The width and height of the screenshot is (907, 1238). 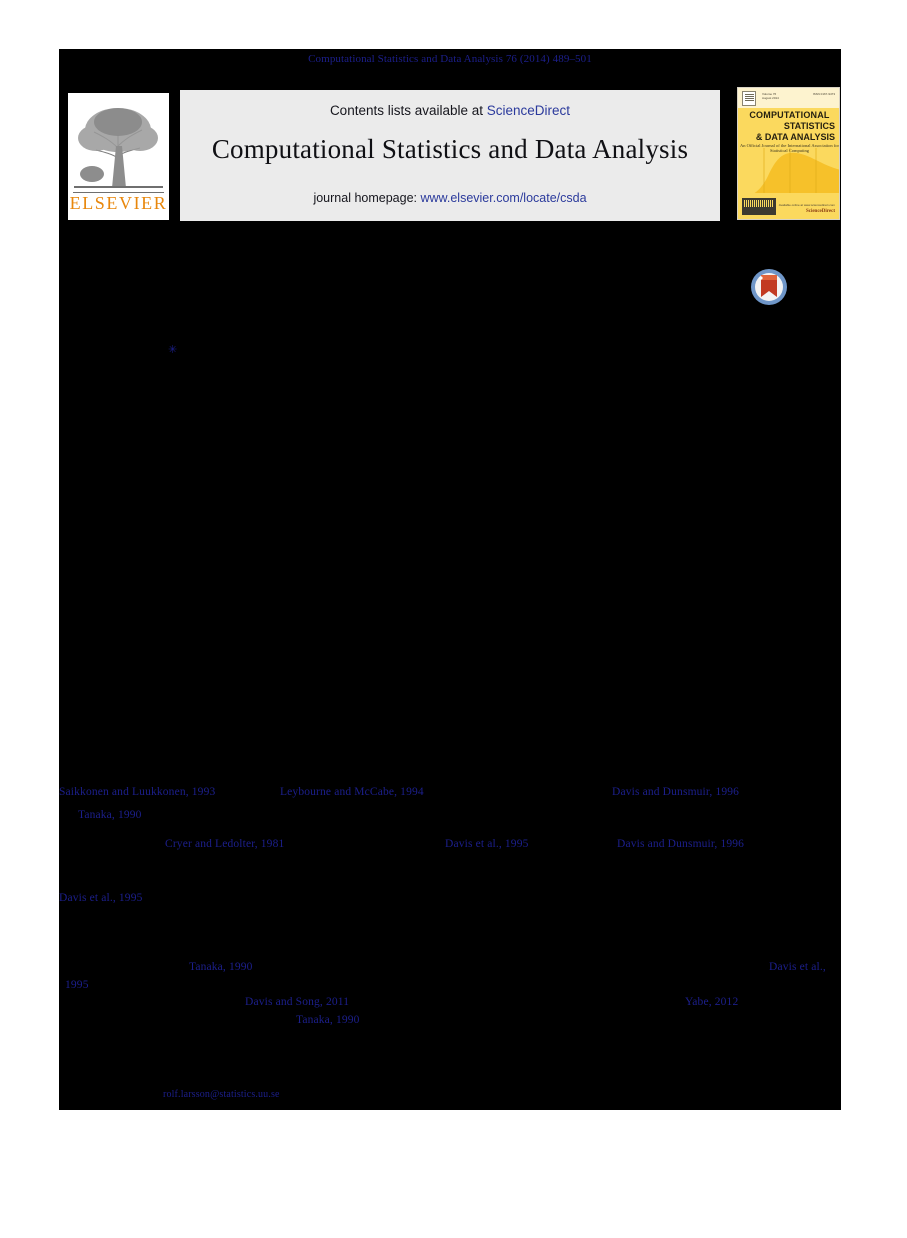 What do you see at coordinates (297, 1002) in the screenshot?
I see `citation-link: Davis and Song, 2011` at bounding box center [297, 1002].